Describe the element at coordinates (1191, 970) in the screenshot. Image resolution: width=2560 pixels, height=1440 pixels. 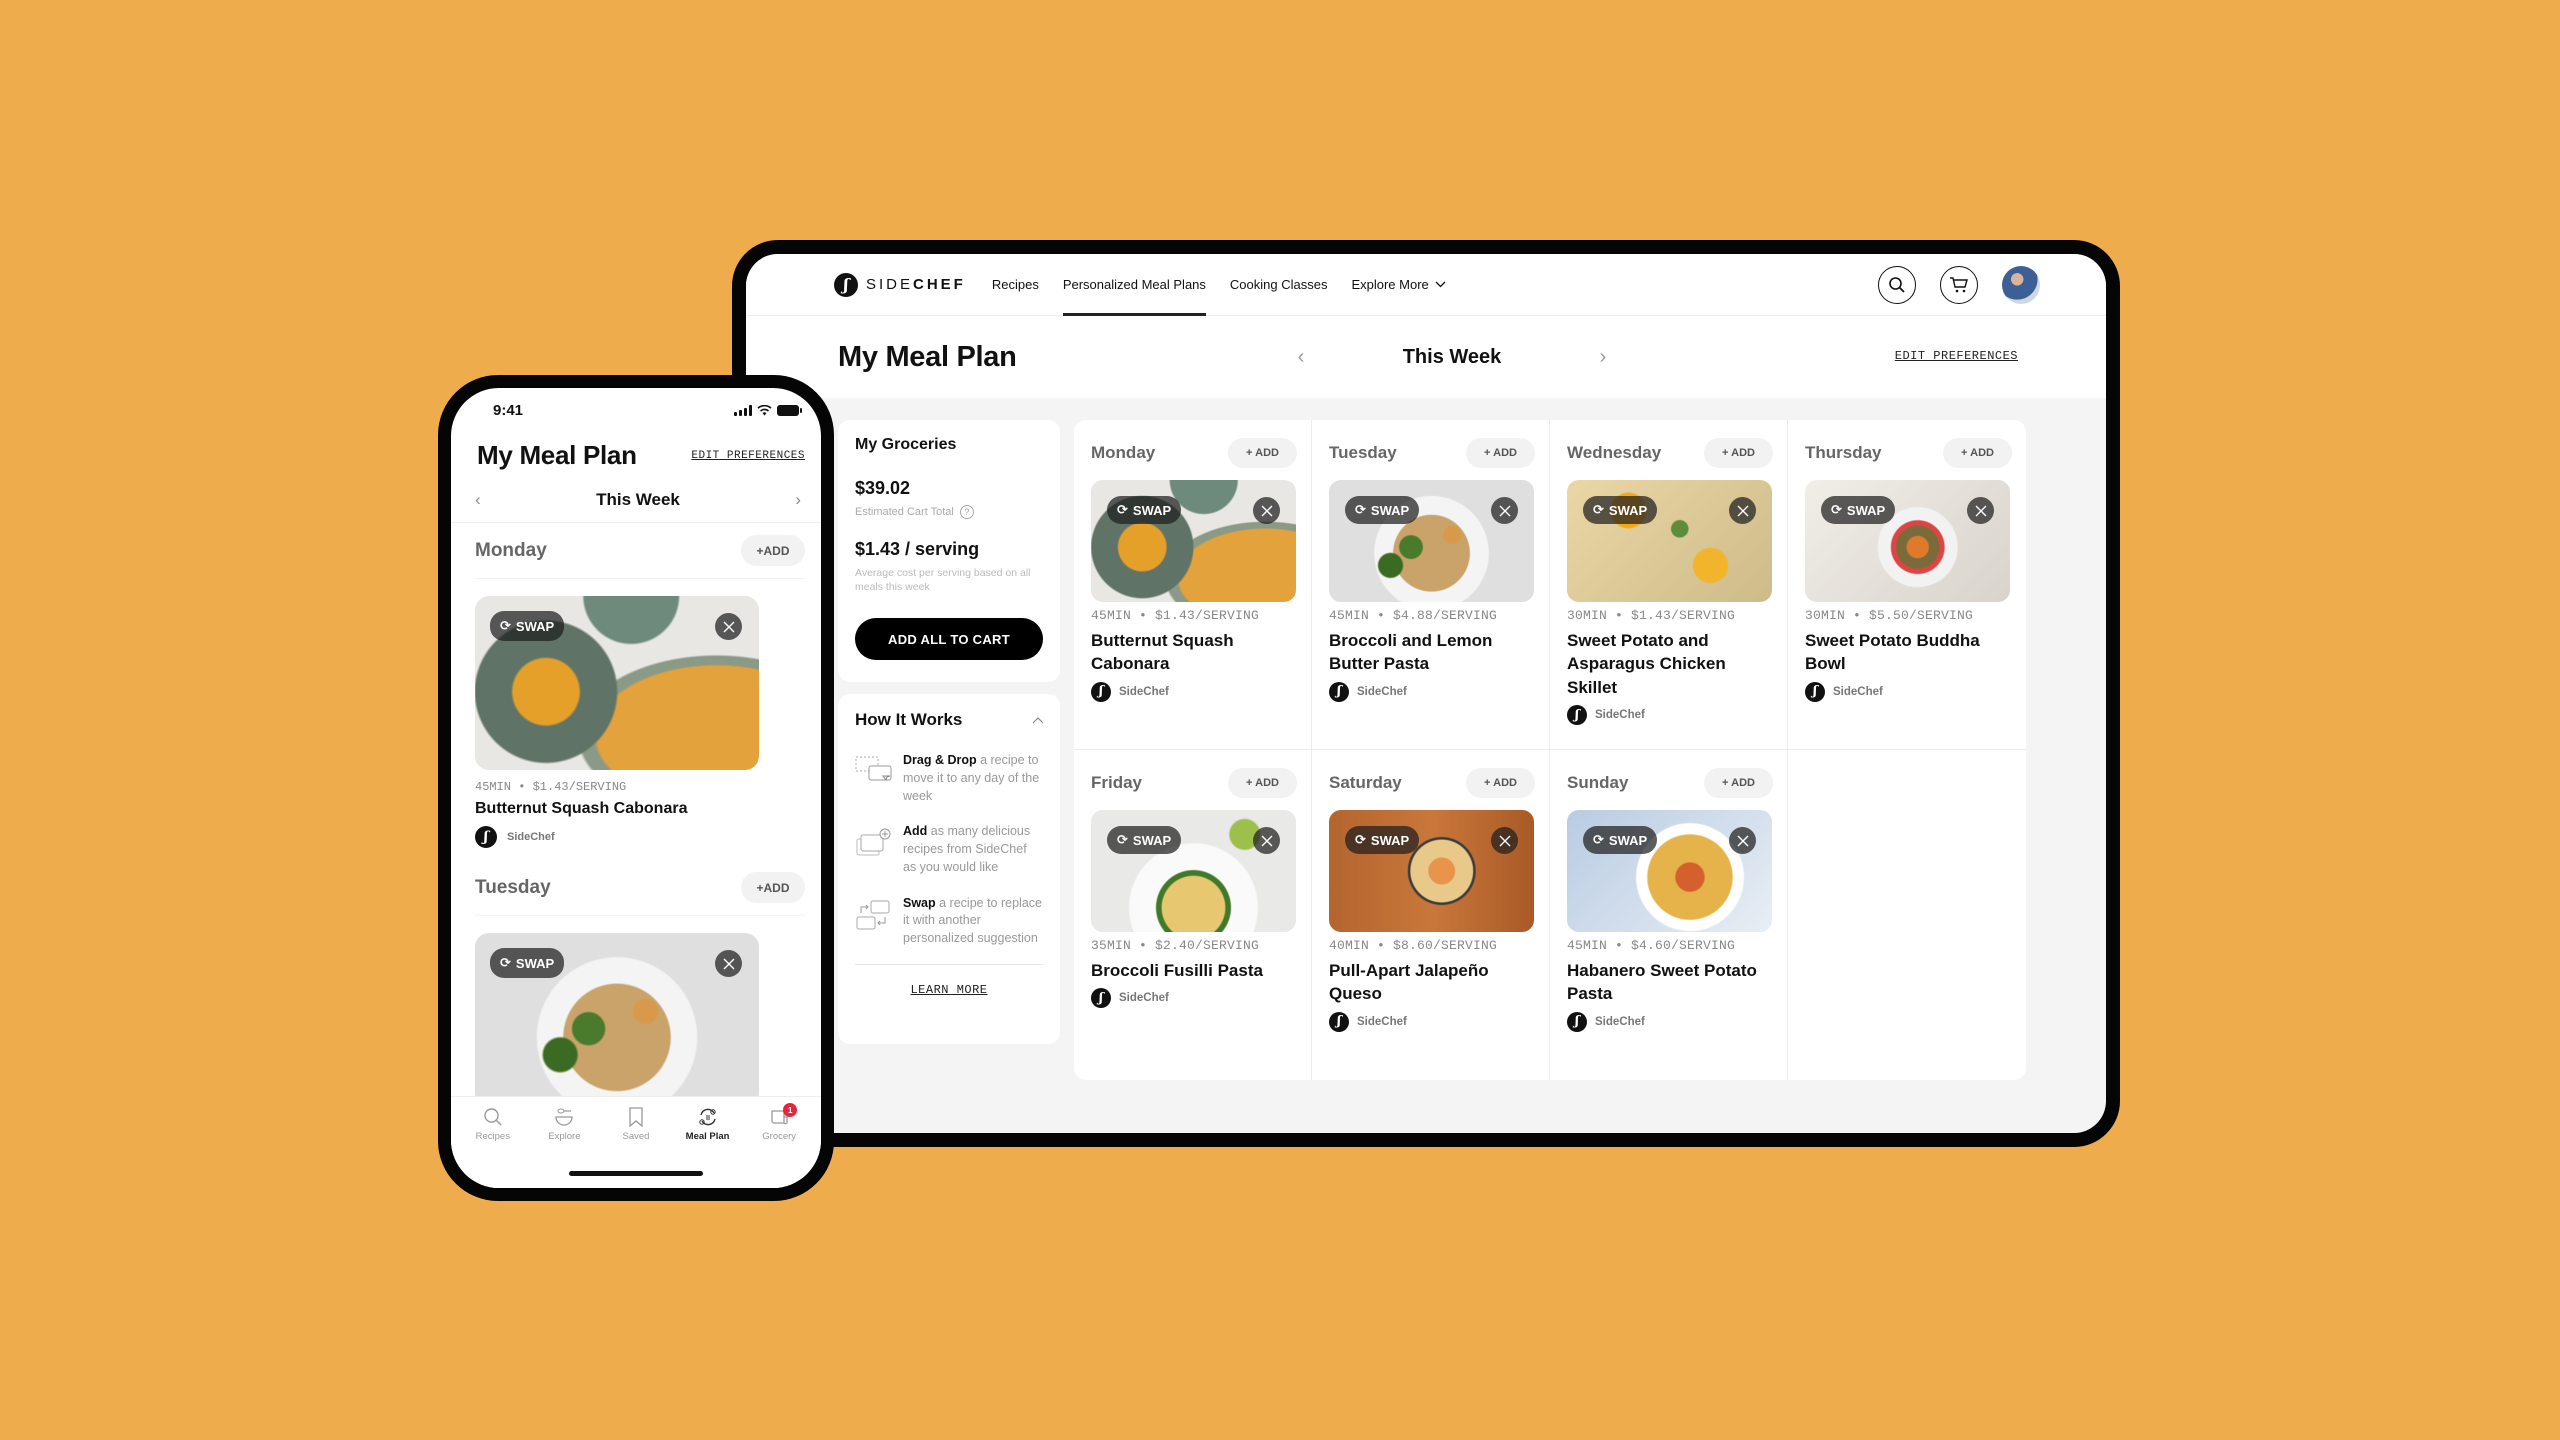
I see `recipe-name: Broccoli Fusilli Pasta` at that location.